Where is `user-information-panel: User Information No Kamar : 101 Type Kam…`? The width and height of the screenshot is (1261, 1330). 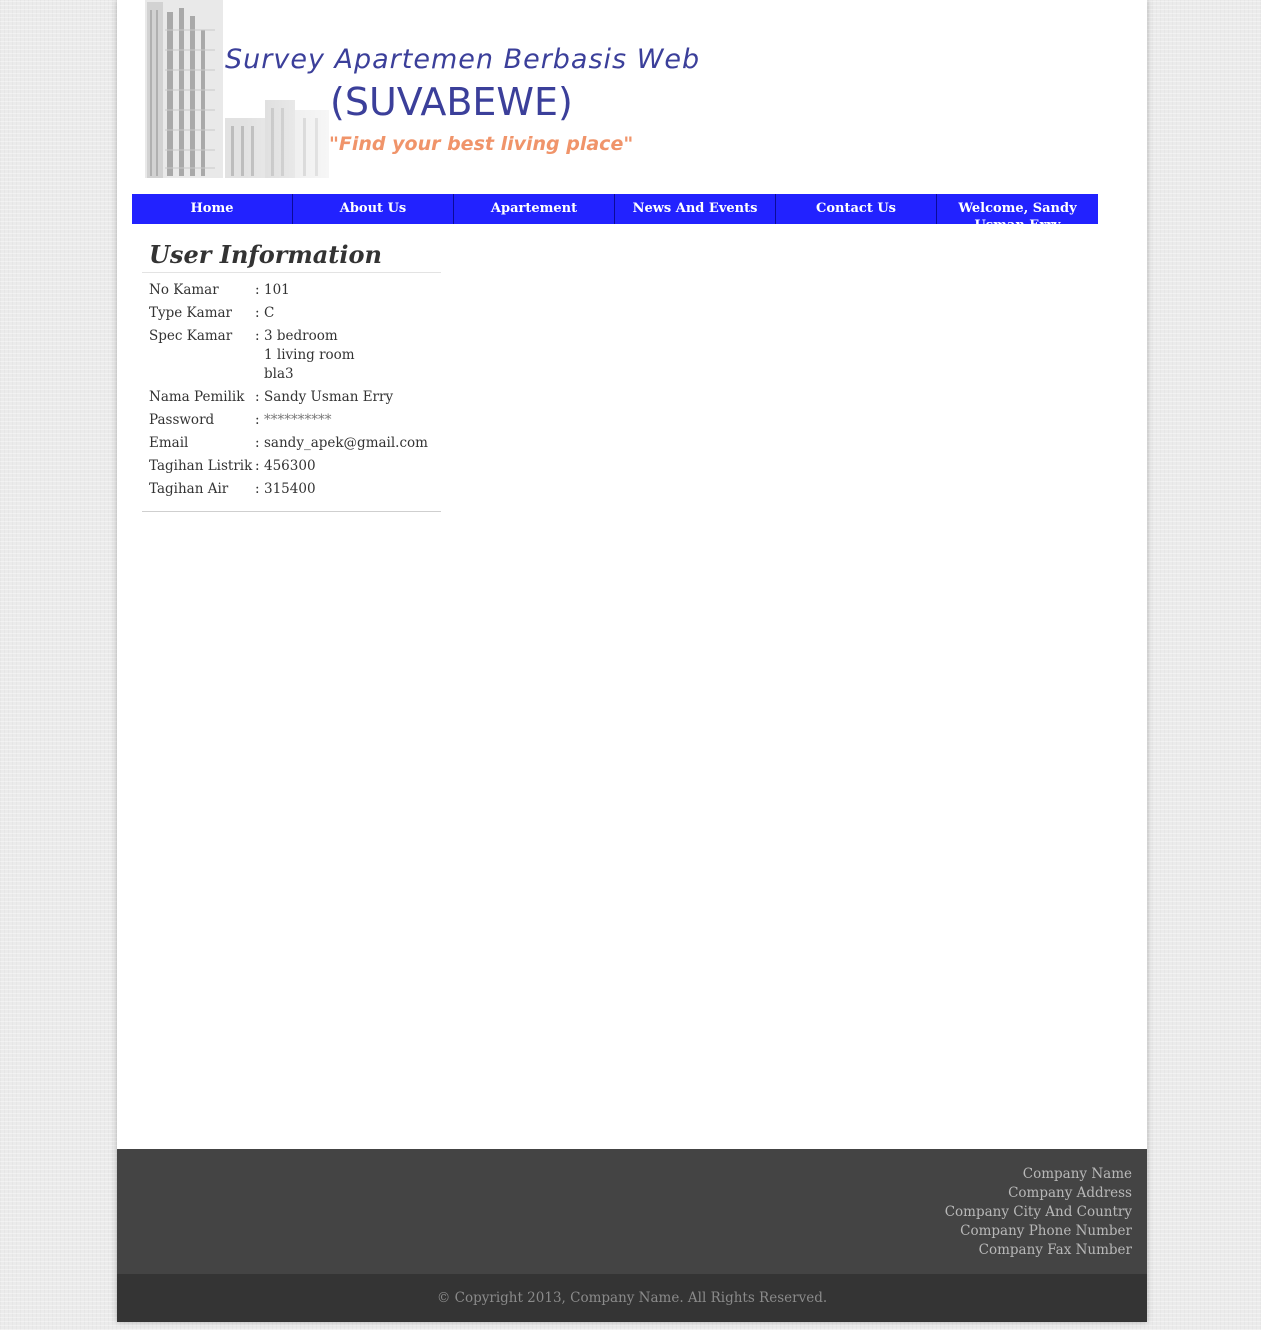
user-information-panel: User Information No Kamar : 101 Type Kam… is located at coordinates (291, 375).